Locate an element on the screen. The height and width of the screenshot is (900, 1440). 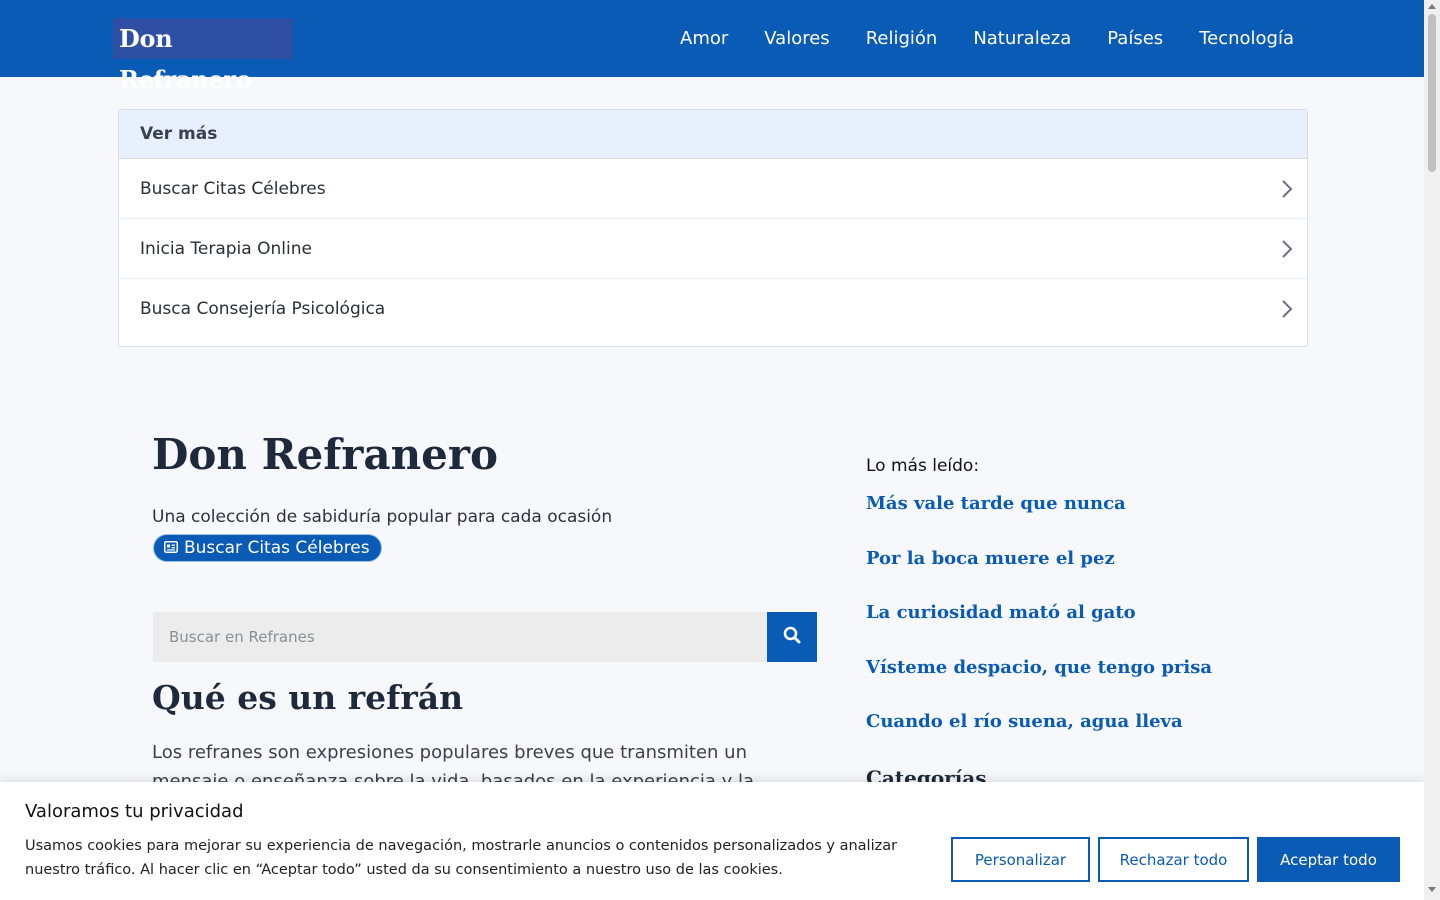
nav-item-valores: Valores is located at coordinates (796, 38).